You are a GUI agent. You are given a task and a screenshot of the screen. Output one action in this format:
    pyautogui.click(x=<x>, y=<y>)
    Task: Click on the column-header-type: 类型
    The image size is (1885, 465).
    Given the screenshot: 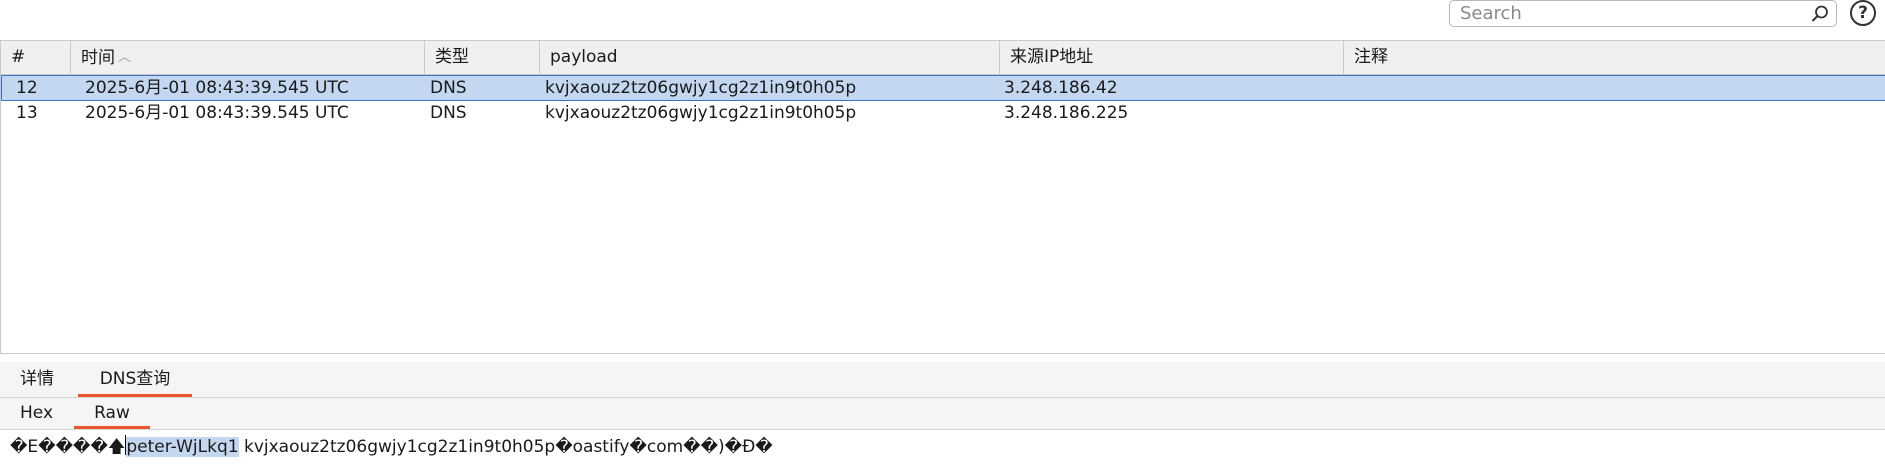 What is the action you would take?
    pyautogui.click(x=482, y=57)
    